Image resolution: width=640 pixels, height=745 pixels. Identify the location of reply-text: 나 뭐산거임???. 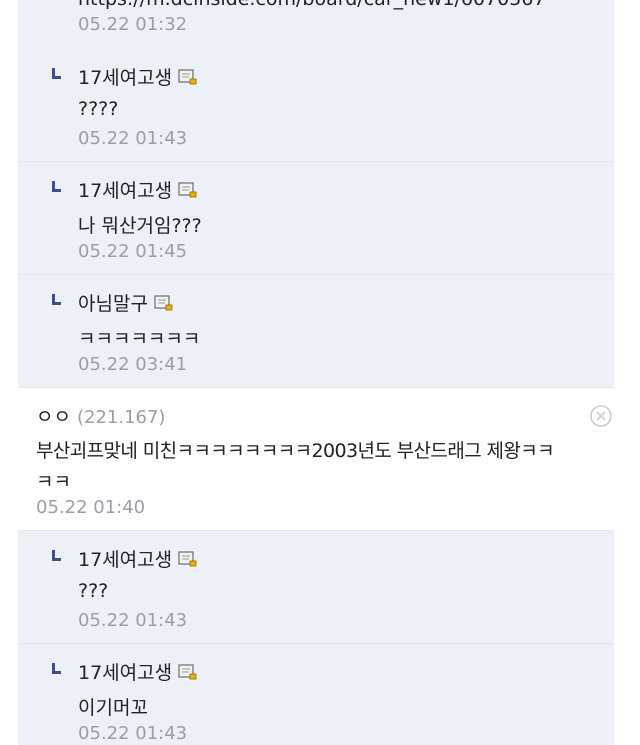
(140, 226).